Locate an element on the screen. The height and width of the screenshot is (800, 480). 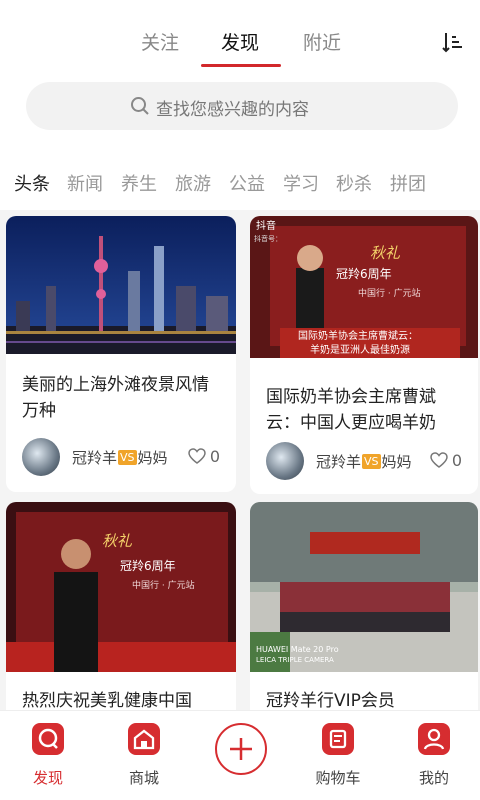
search-icon is located at coordinates (140, 106).